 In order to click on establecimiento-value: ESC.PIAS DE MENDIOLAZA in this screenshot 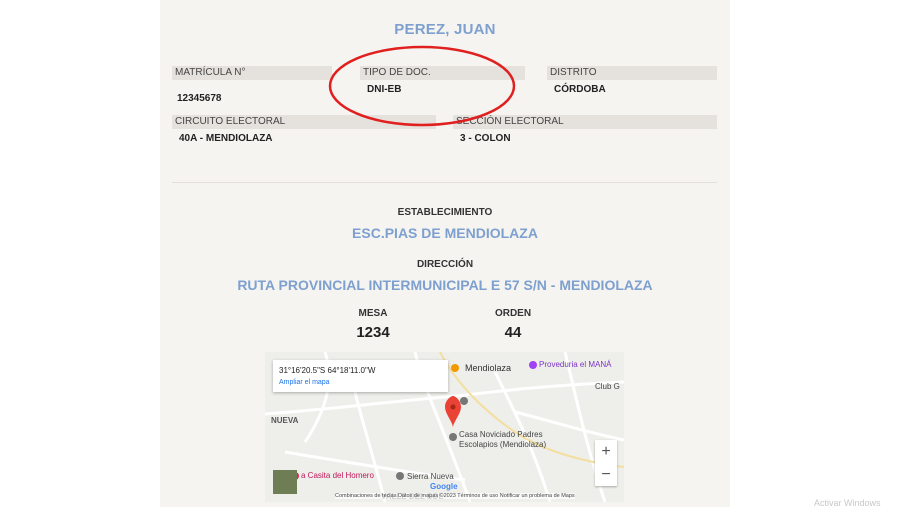, I will do `click(445, 233)`.